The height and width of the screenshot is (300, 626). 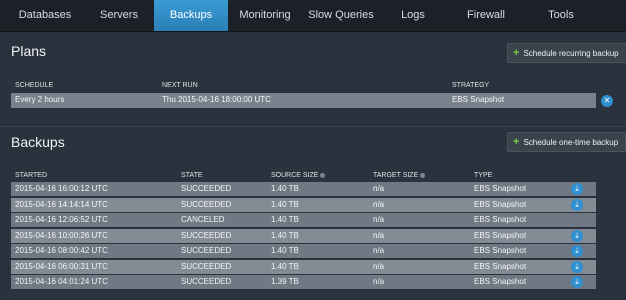 I want to click on tab-backups: Backups, so click(x=191, y=15).